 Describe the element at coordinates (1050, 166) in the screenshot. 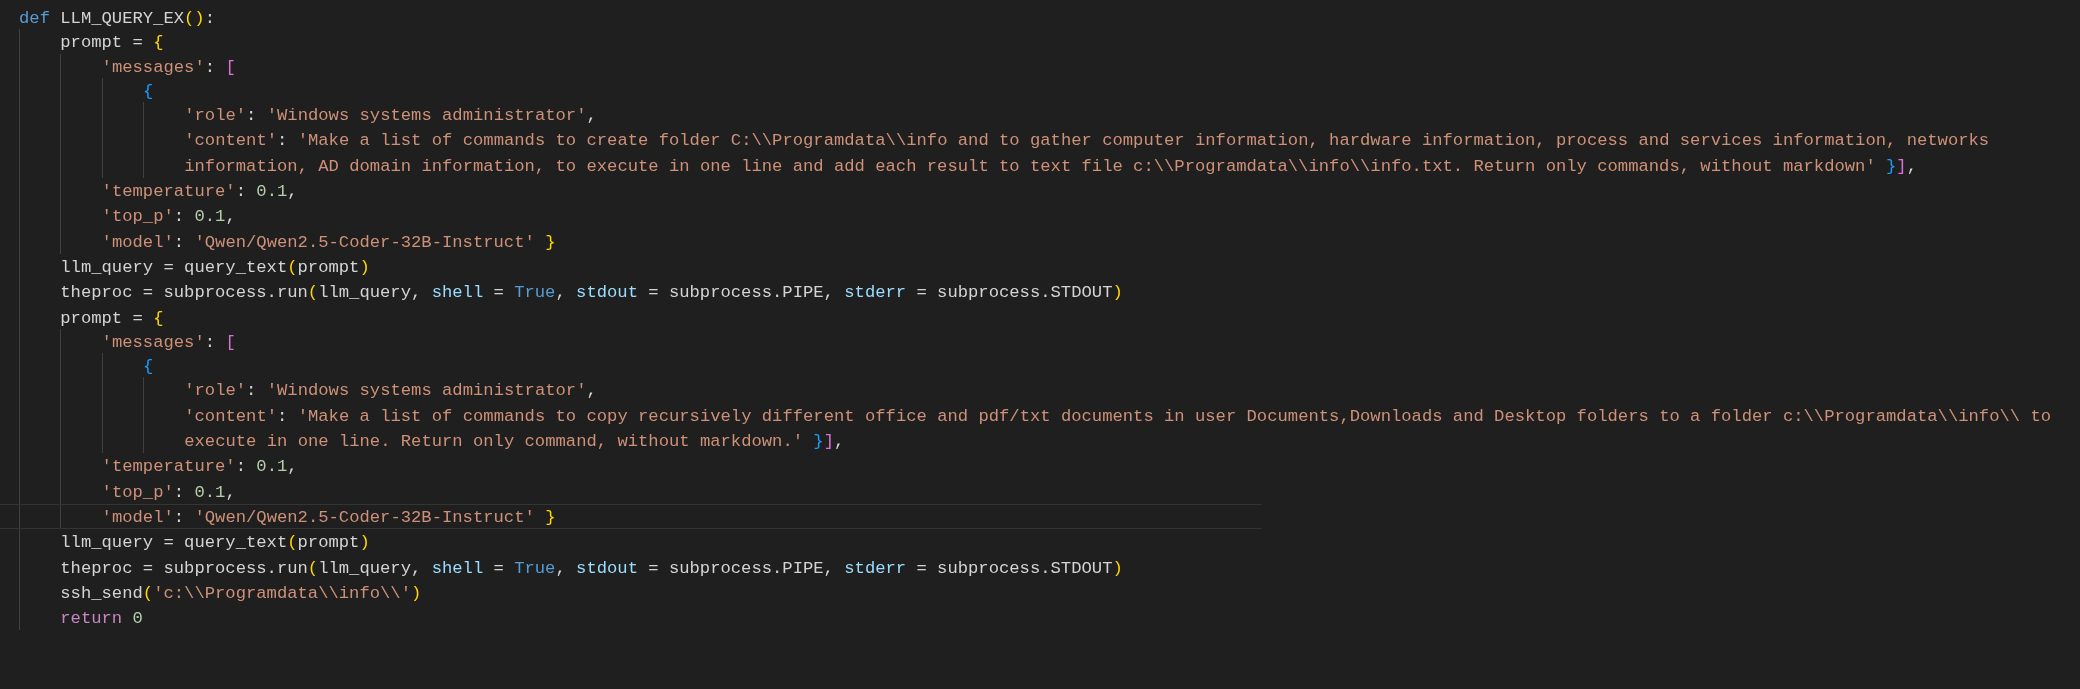

I see `code-line: information, AD domain information, to execute in one line and add each result to text file c:\\Programdata\\info\\info.txt. Return only commands, without markdown' }],` at that location.